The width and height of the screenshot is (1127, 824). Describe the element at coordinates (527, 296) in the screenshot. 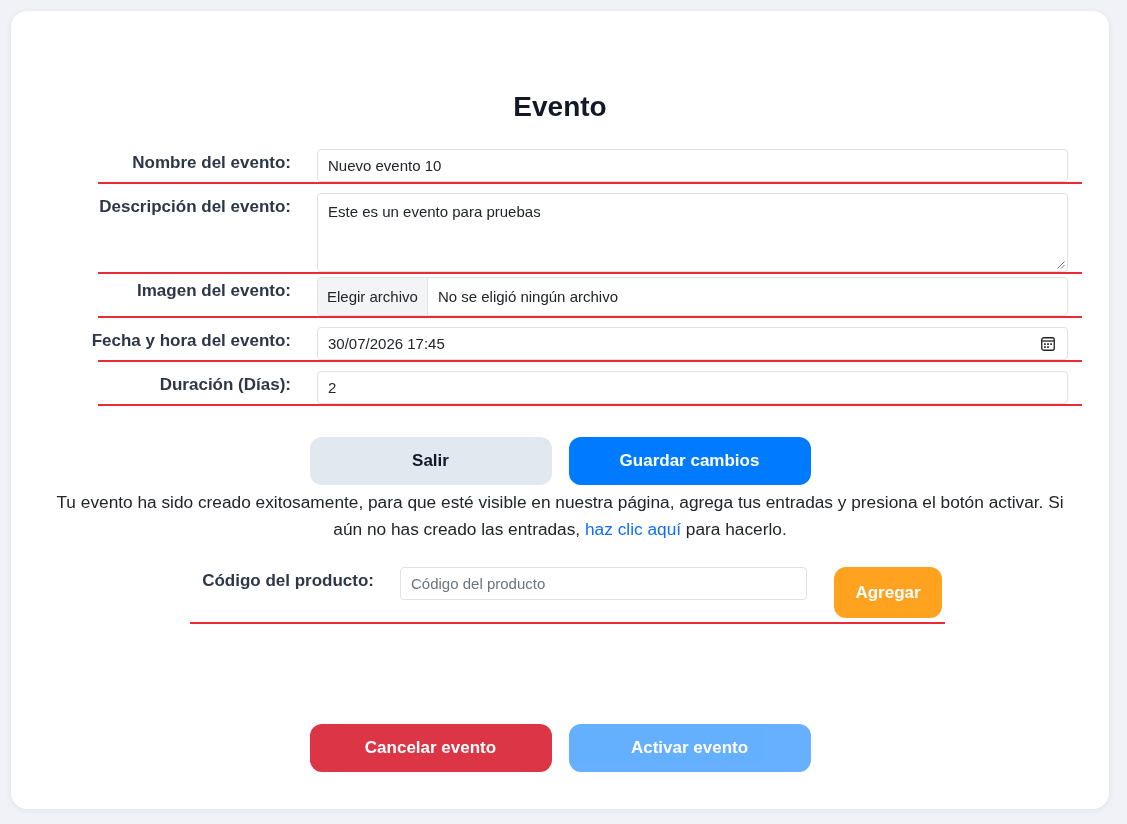

I see `file-status-text: No se eligió ningún archivo` at that location.